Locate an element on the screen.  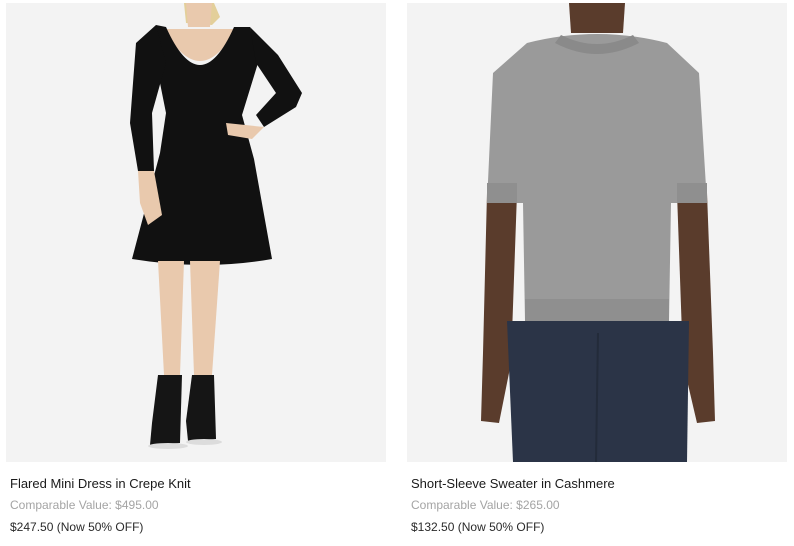
comparable-value: Comparable Value: $495.00 is located at coordinates (84, 505).